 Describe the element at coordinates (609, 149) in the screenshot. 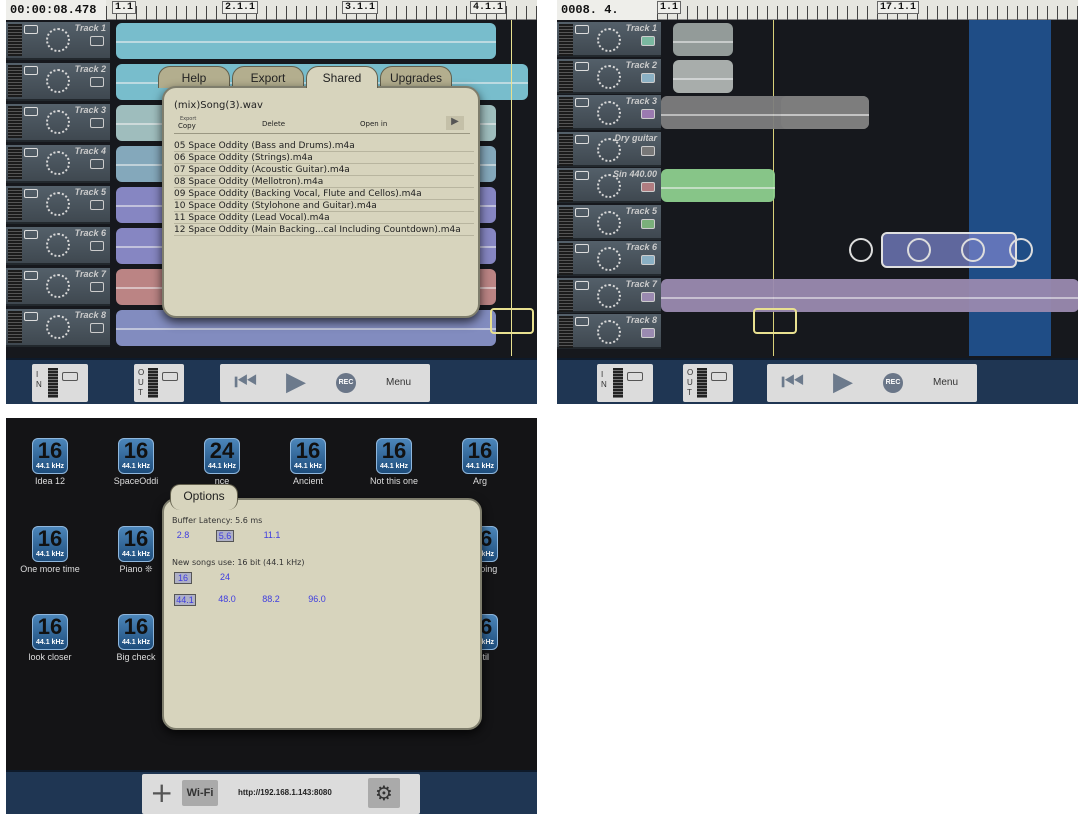

I see `track-header: Dry guitar` at that location.